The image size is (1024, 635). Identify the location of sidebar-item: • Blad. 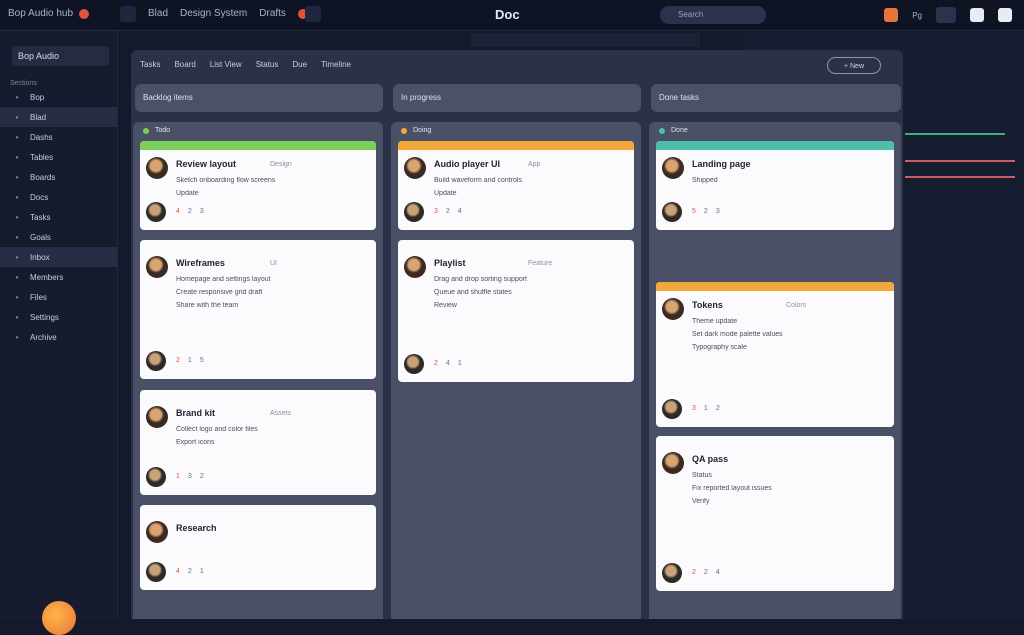
(58, 117).